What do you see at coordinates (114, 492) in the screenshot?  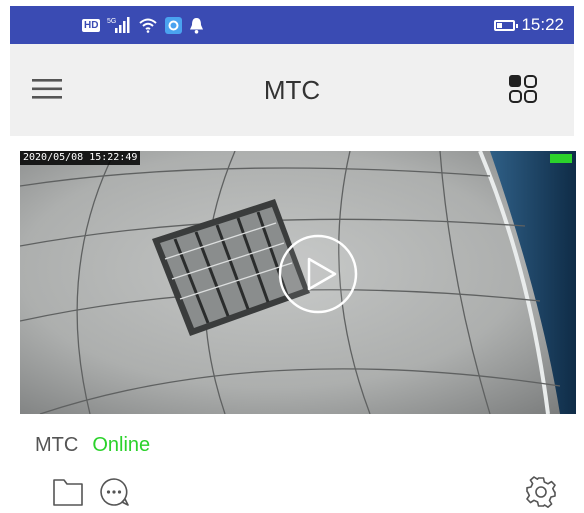 I see `chat-bubble-icon` at bounding box center [114, 492].